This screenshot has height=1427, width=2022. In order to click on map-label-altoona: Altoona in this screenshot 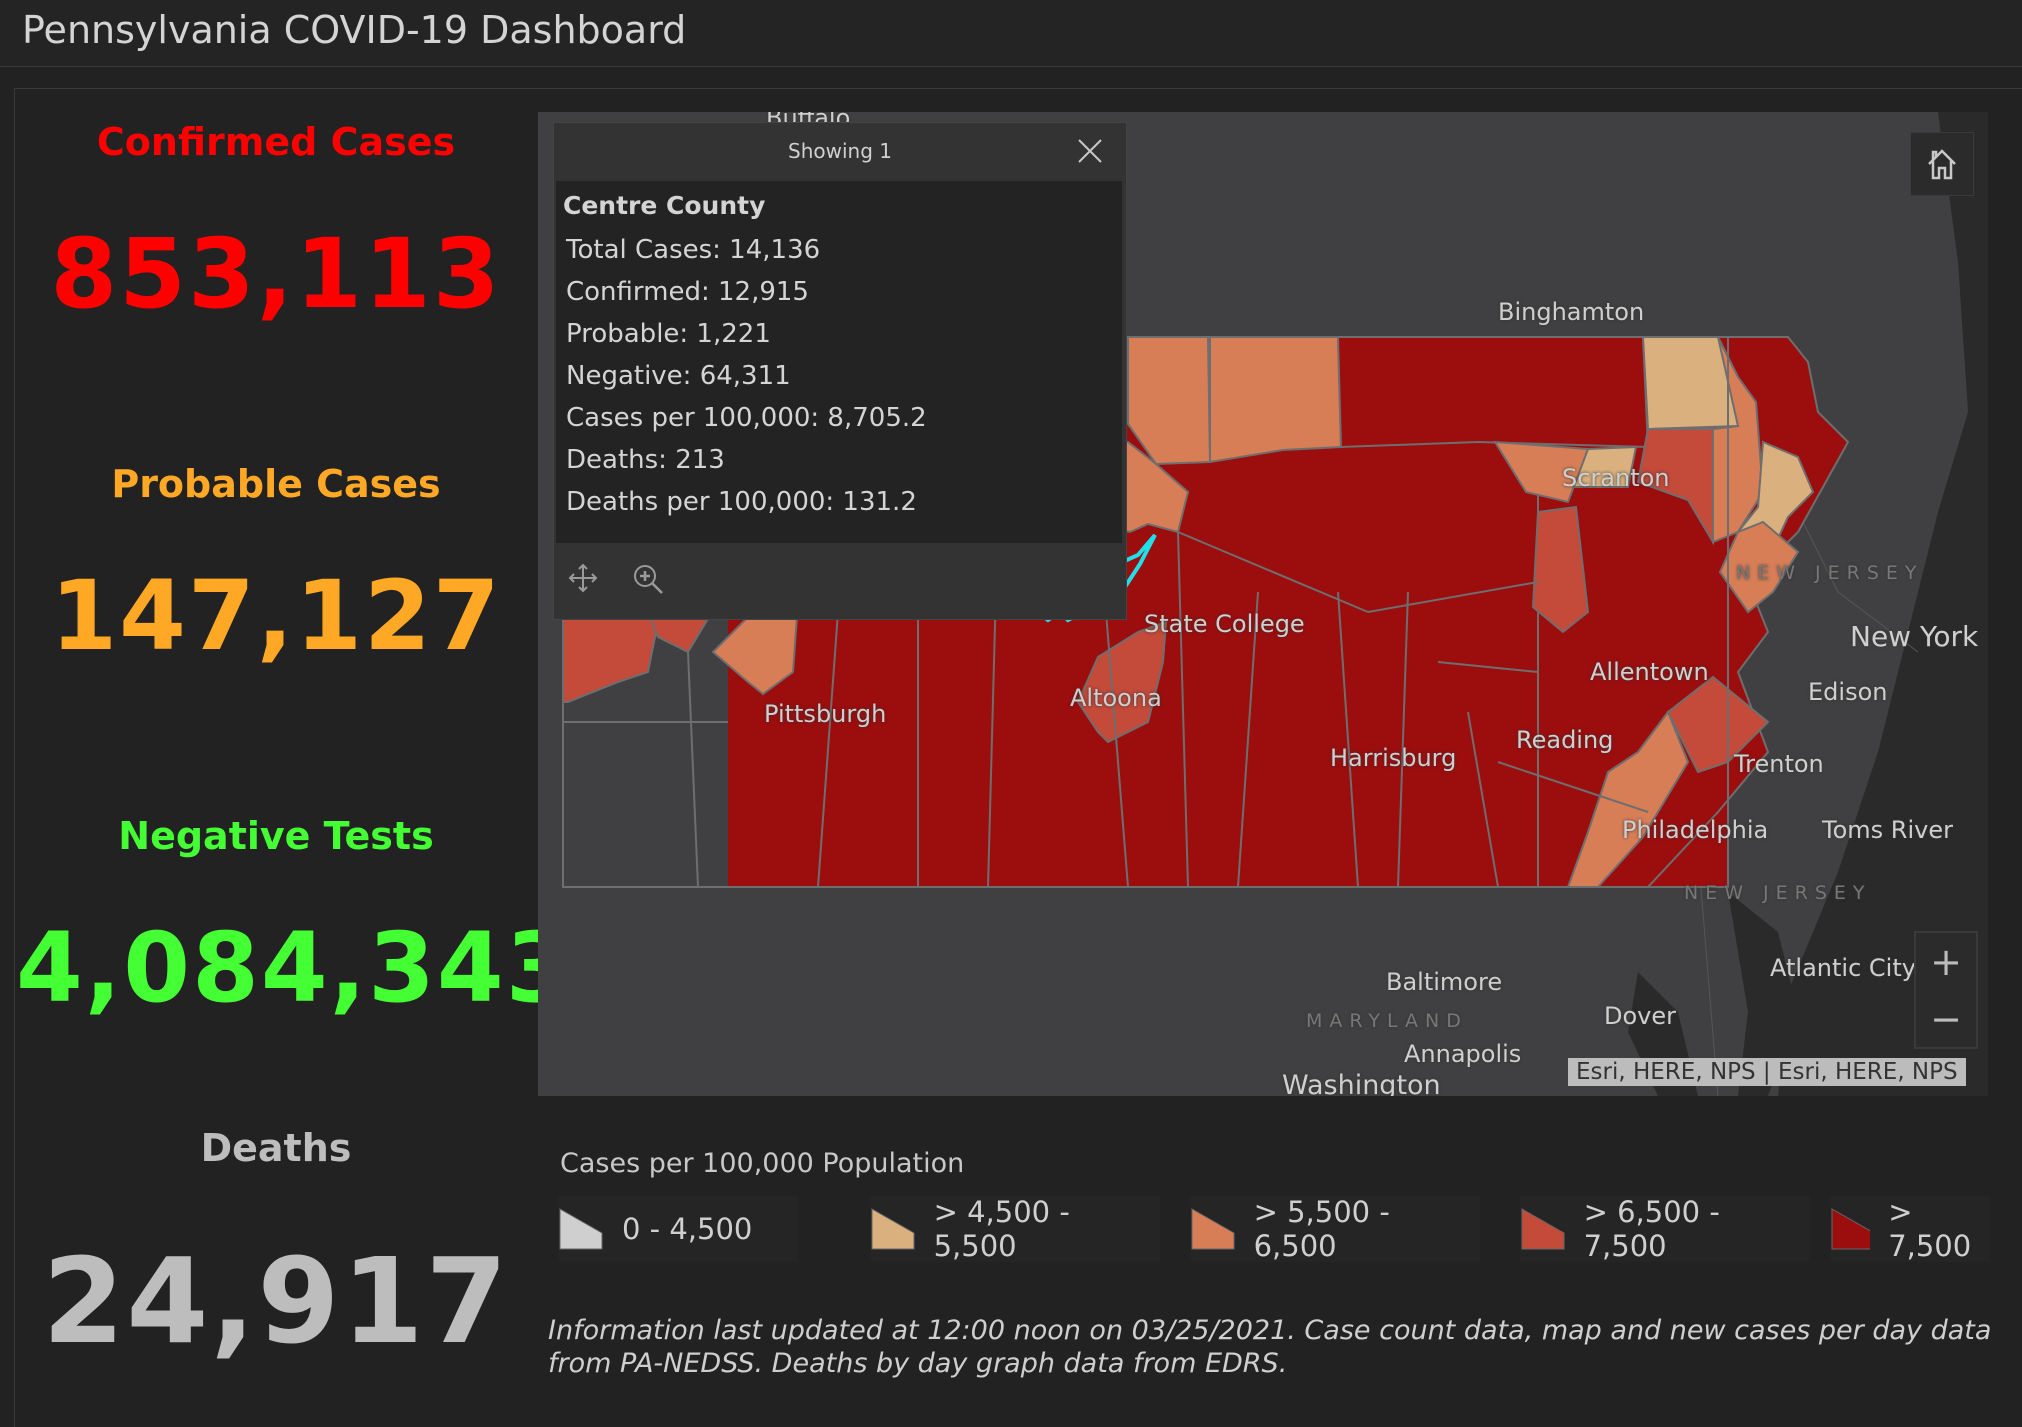, I will do `click(1116, 698)`.